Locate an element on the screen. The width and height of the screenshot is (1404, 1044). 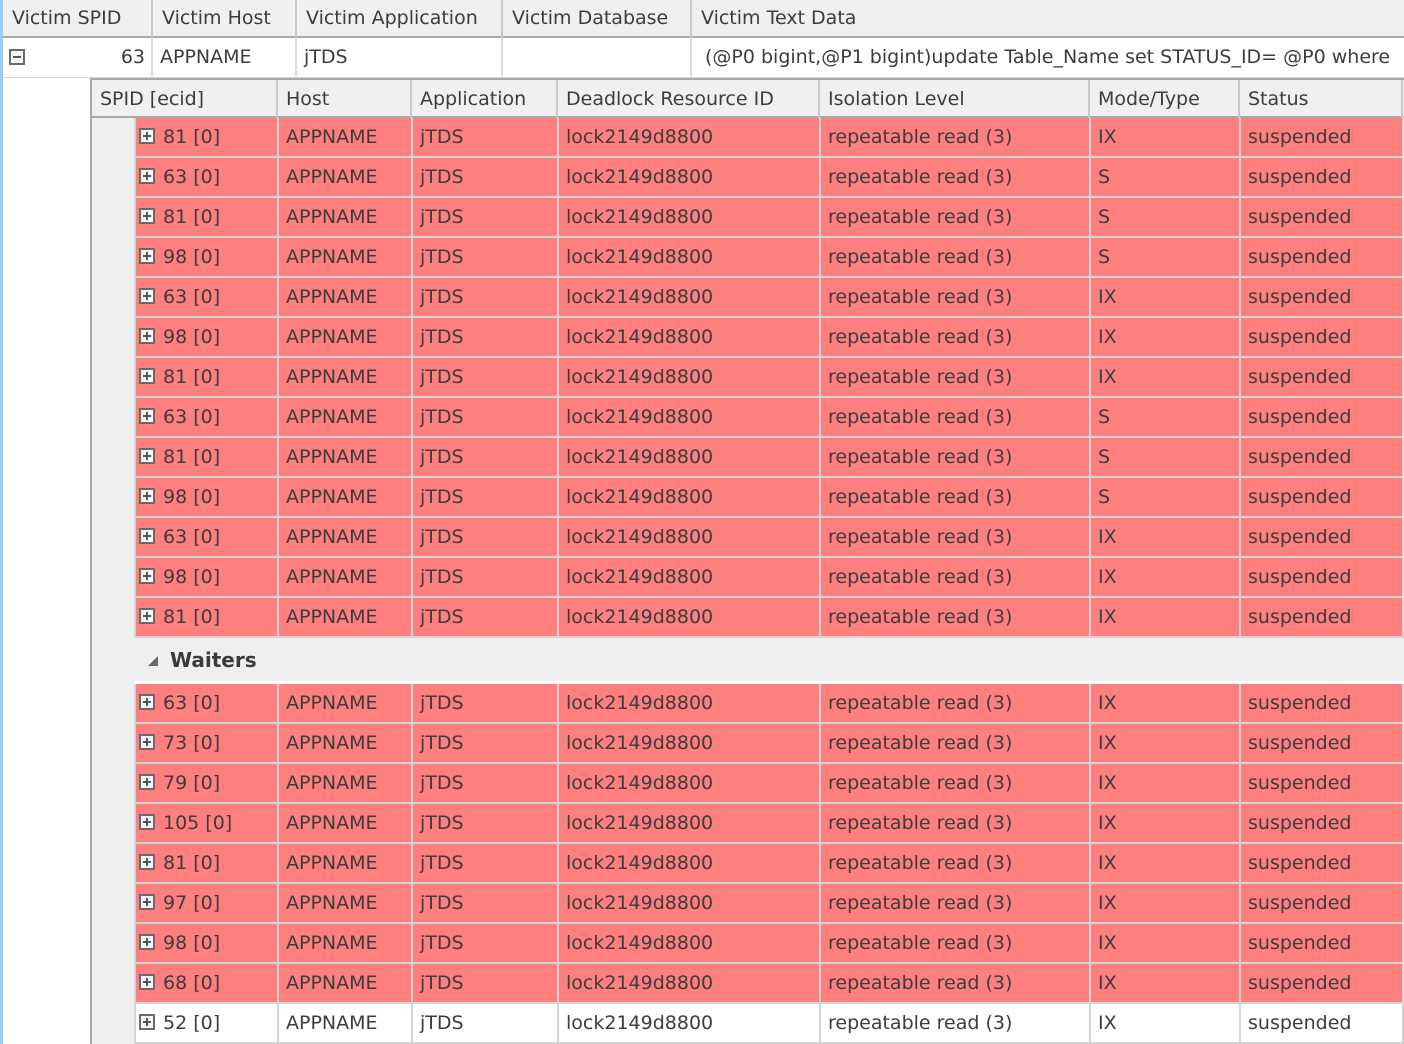
spid-cell: 63 [0] is located at coordinates (207, 297).